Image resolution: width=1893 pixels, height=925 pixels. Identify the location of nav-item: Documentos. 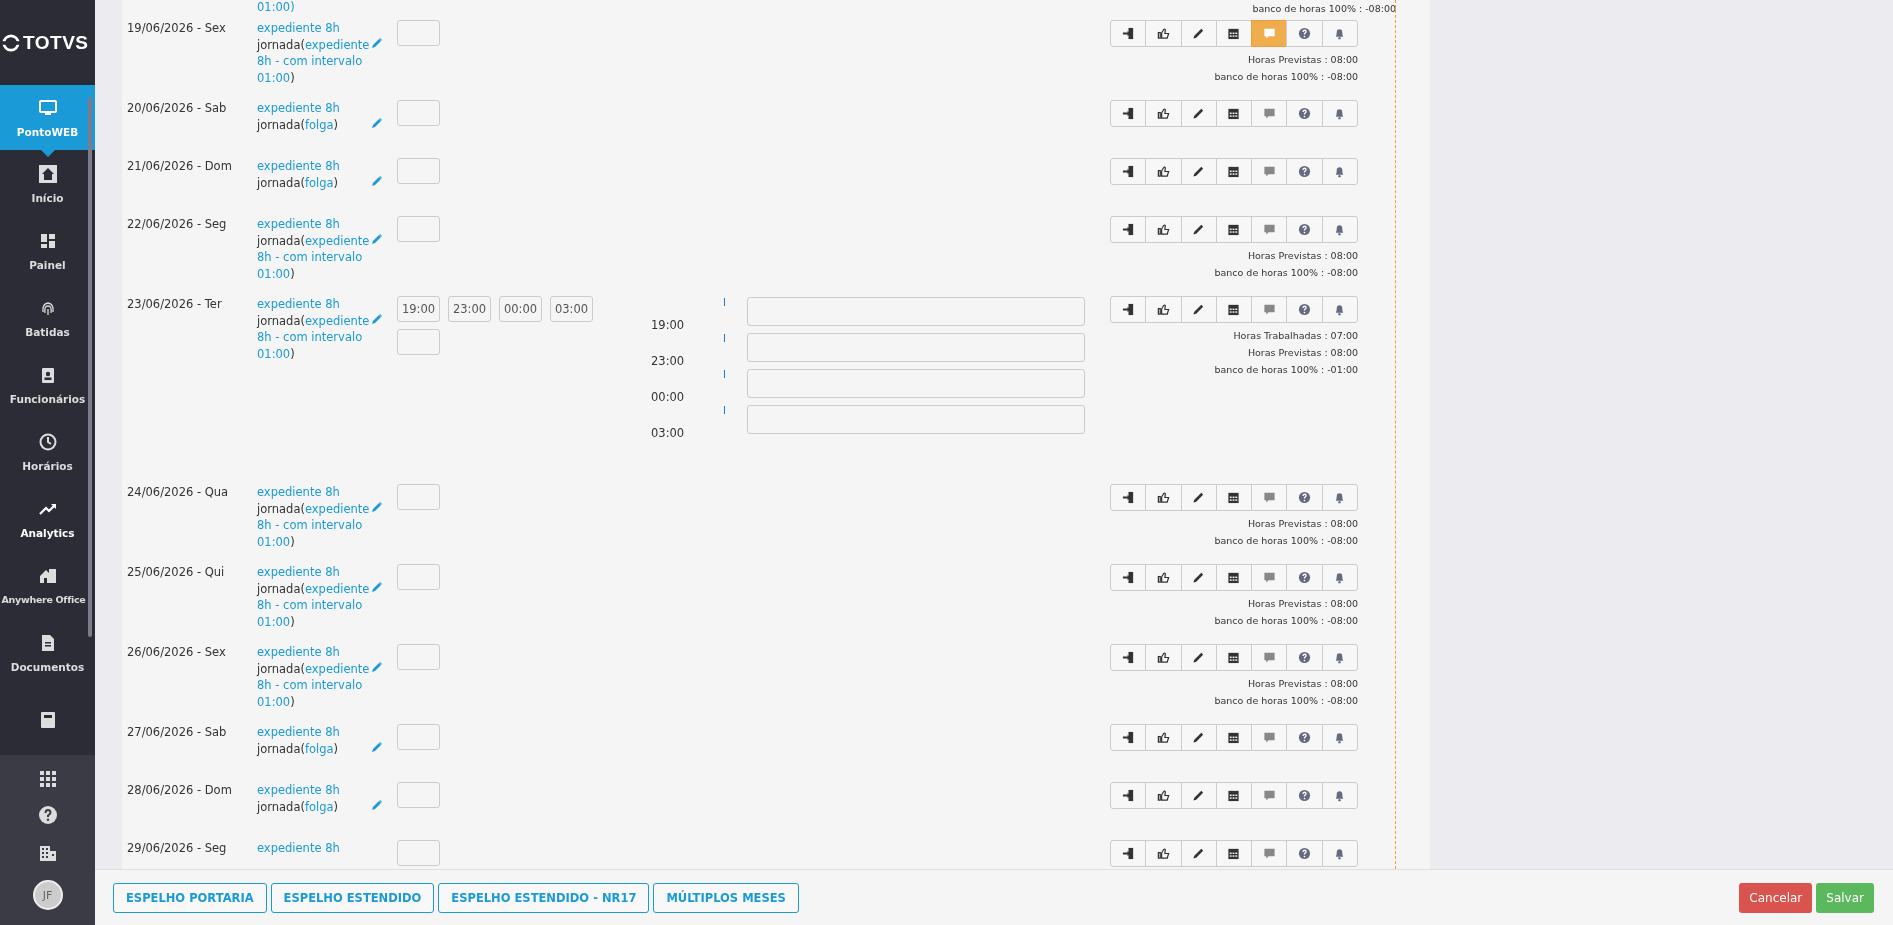
(47, 652).